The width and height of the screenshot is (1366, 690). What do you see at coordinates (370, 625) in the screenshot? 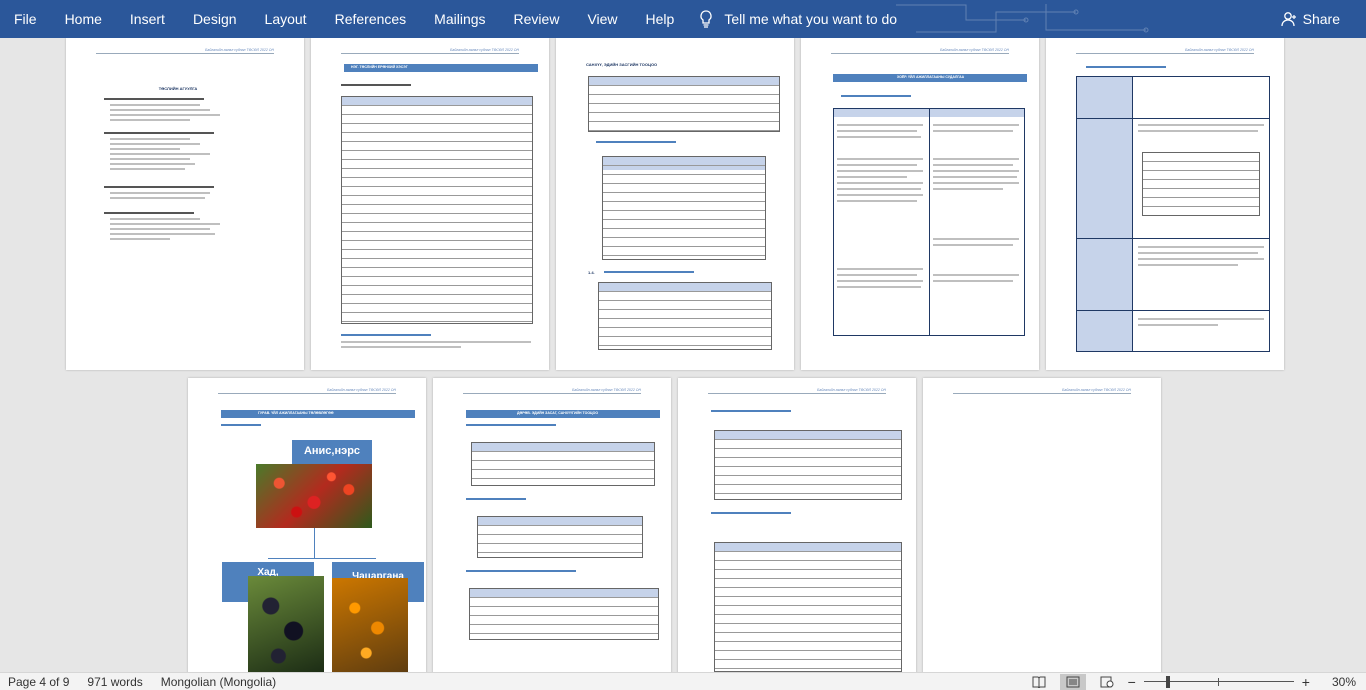
I see `sea-buckthorn-photo` at bounding box center [370, 625].